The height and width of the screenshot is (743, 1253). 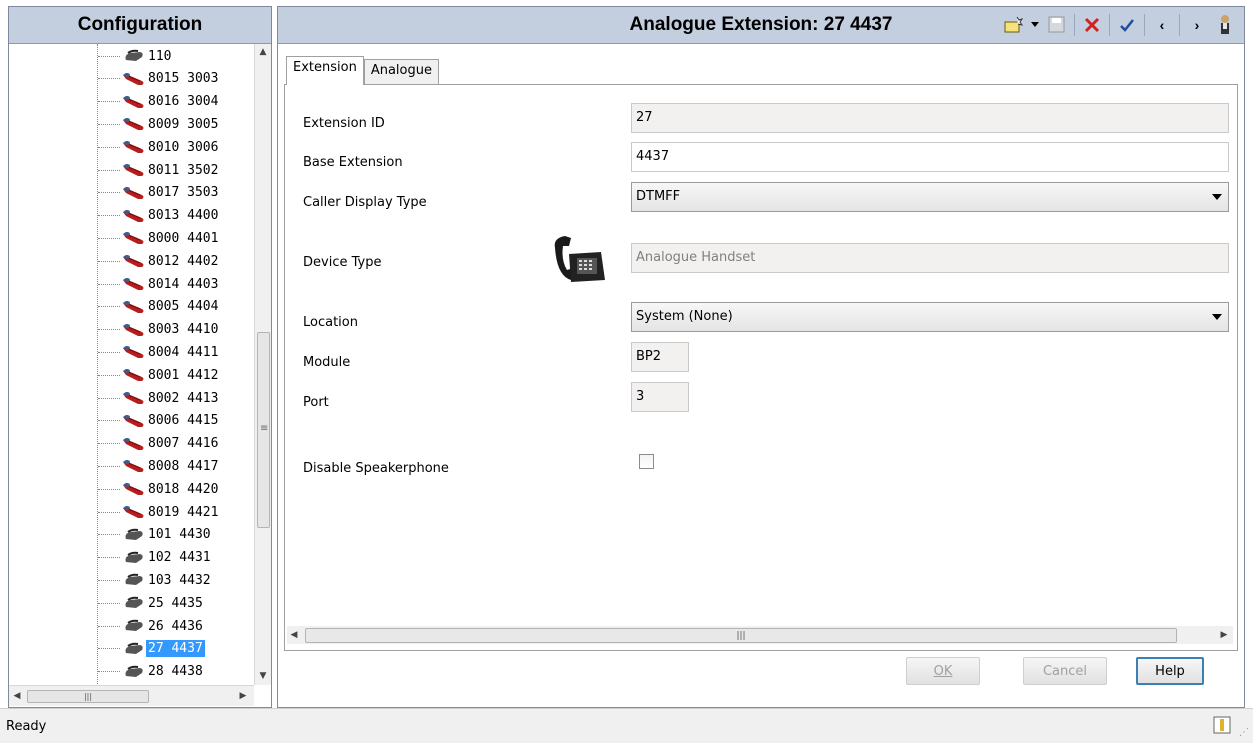 I want to click on tree-item: 8010 3006, so click(x=114, y=147).